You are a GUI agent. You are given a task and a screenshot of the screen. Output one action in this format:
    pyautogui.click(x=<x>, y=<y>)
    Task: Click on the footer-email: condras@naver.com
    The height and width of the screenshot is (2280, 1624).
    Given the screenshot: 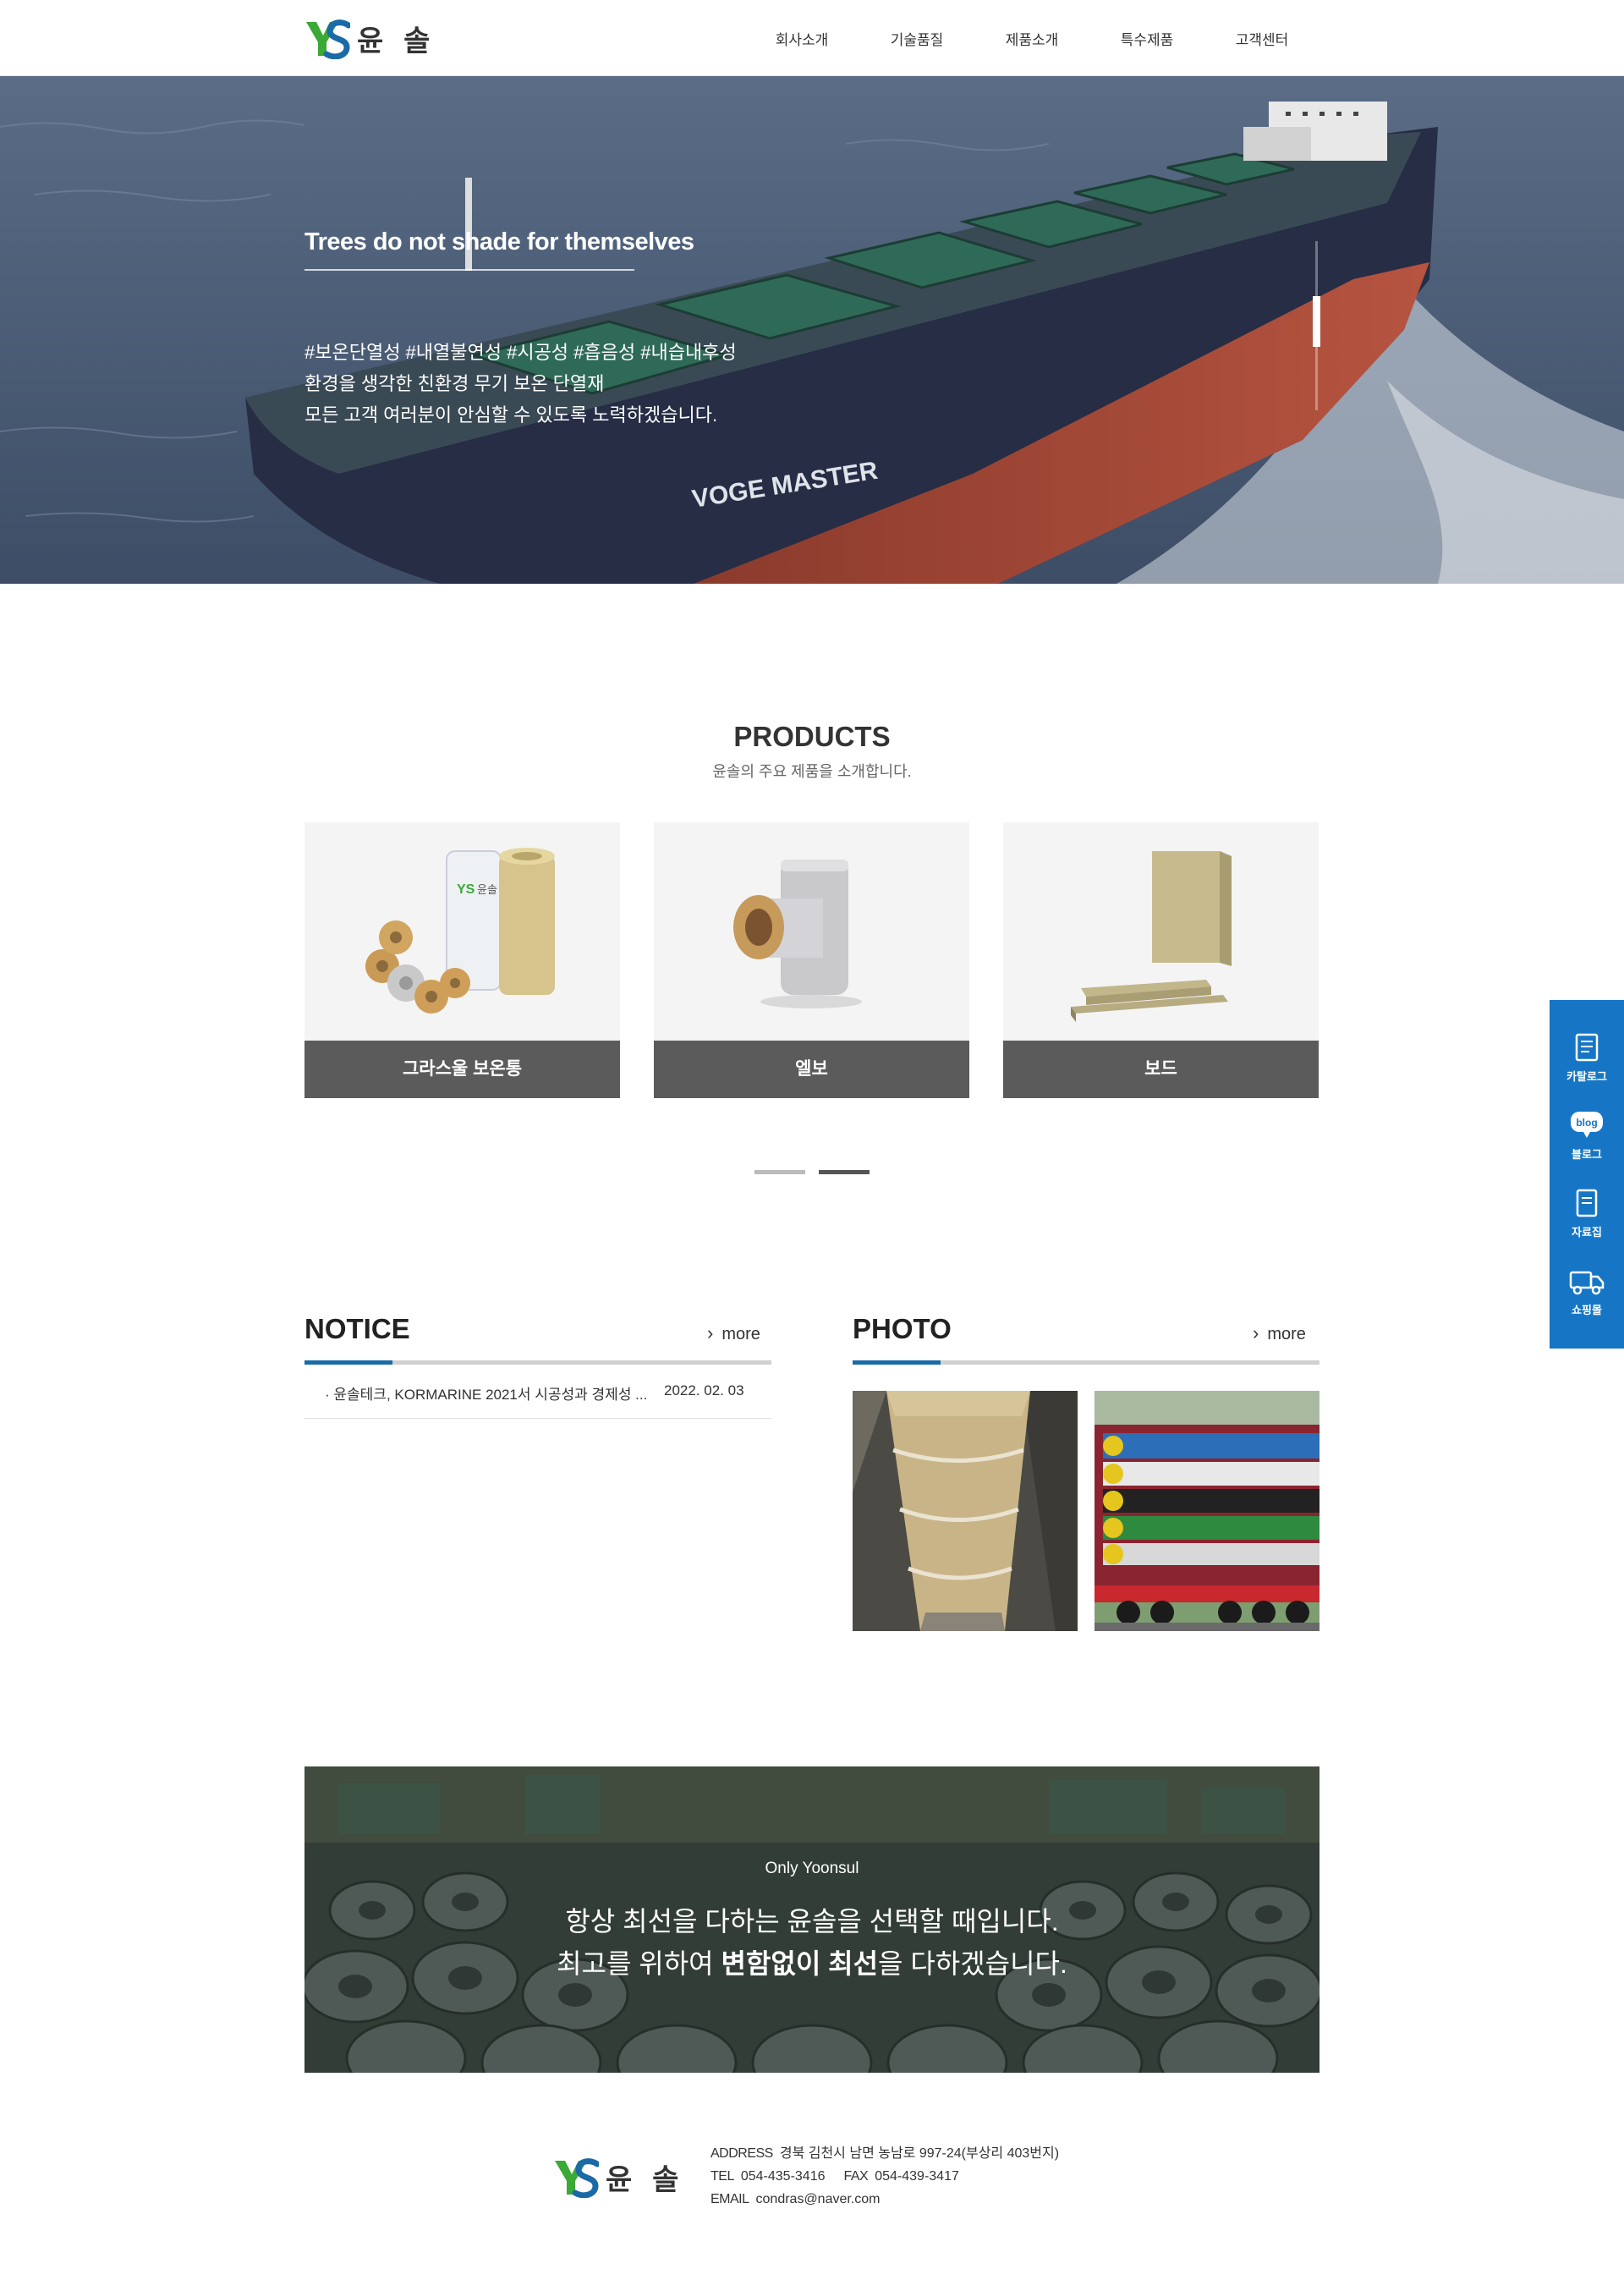 What is the action you would take?
    pyautogui.click(x=819, y=2199)
    